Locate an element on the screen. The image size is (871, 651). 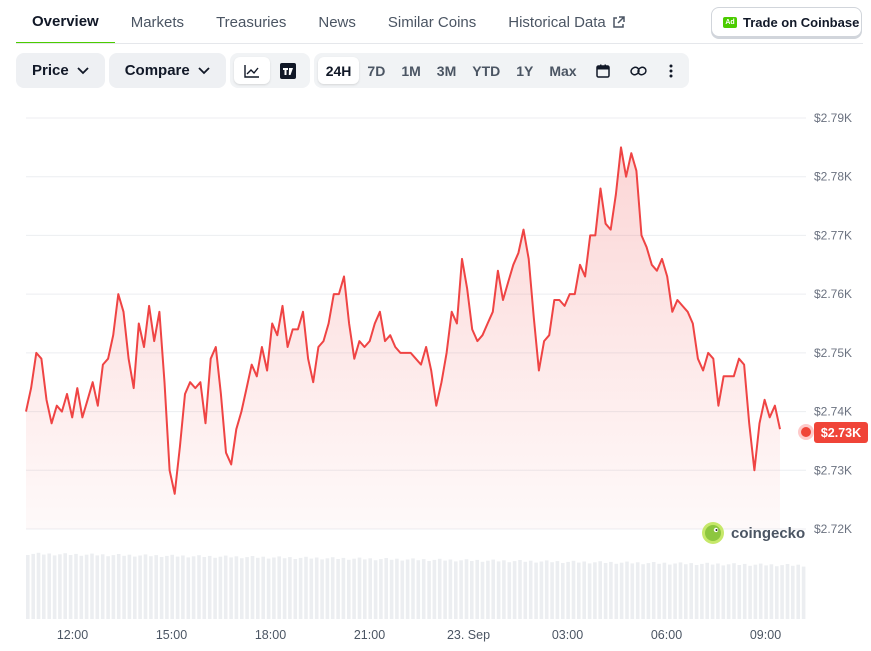
range-24h: 24H is located at coordinates (338, 70).